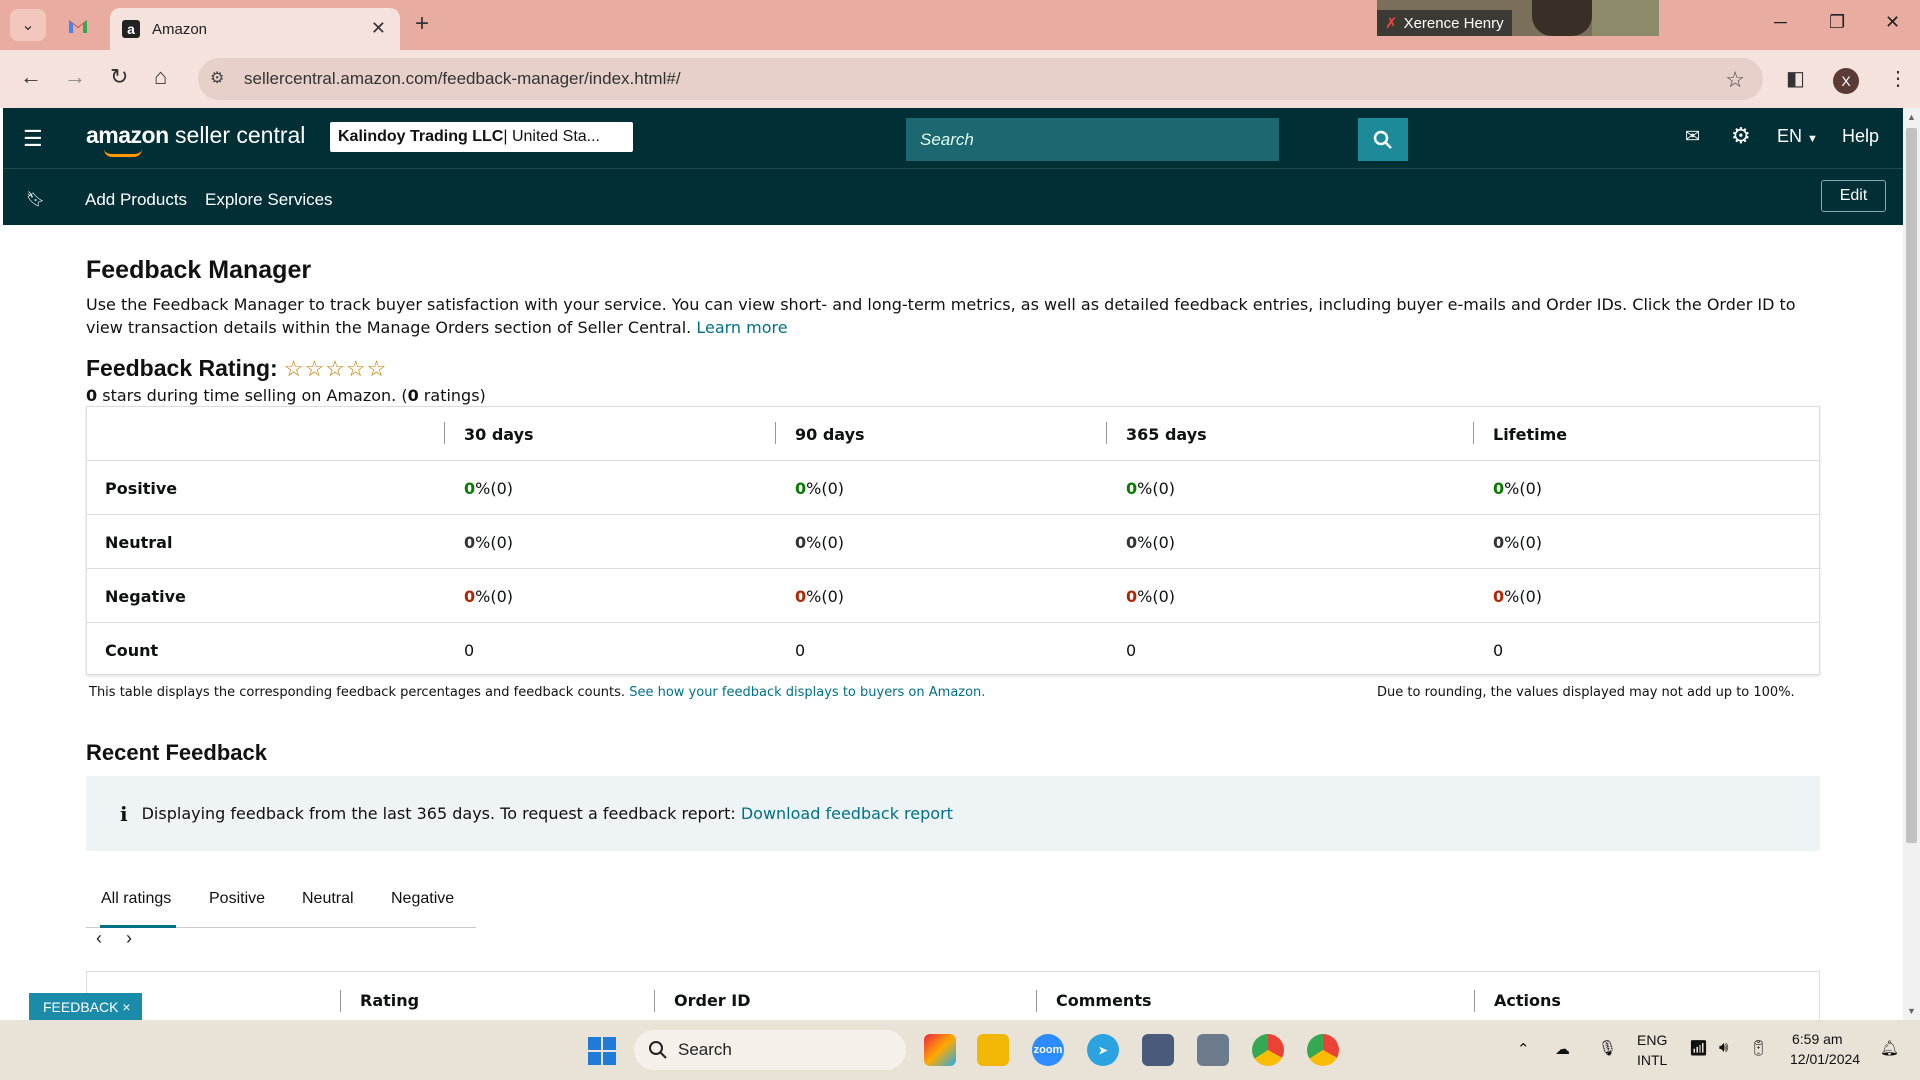 This screenshot has height=1080, width=1920. I want to click on active-tab: a Amazon ✕, so click(255, 29).